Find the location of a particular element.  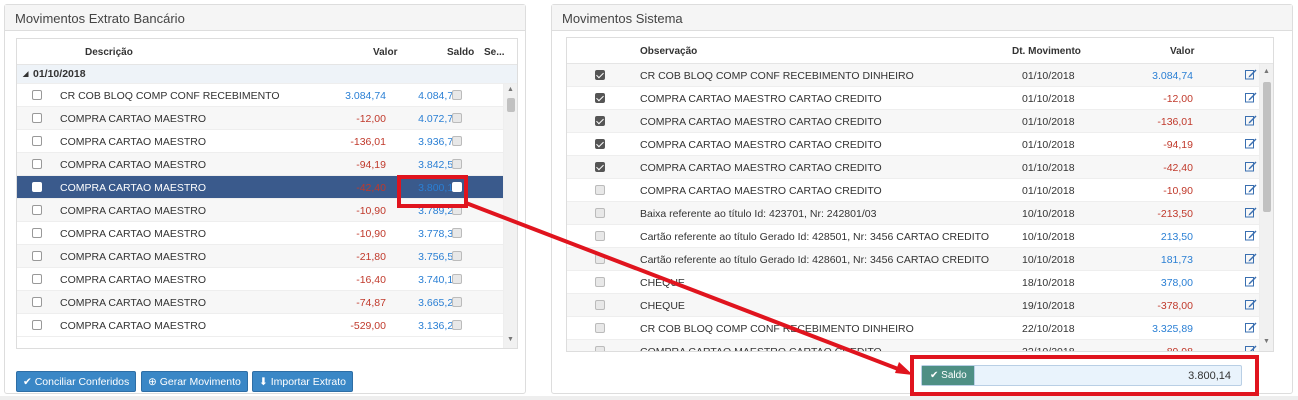

row-dt-movimento: 19/10/2018 is located at coordinates (1048, 306).